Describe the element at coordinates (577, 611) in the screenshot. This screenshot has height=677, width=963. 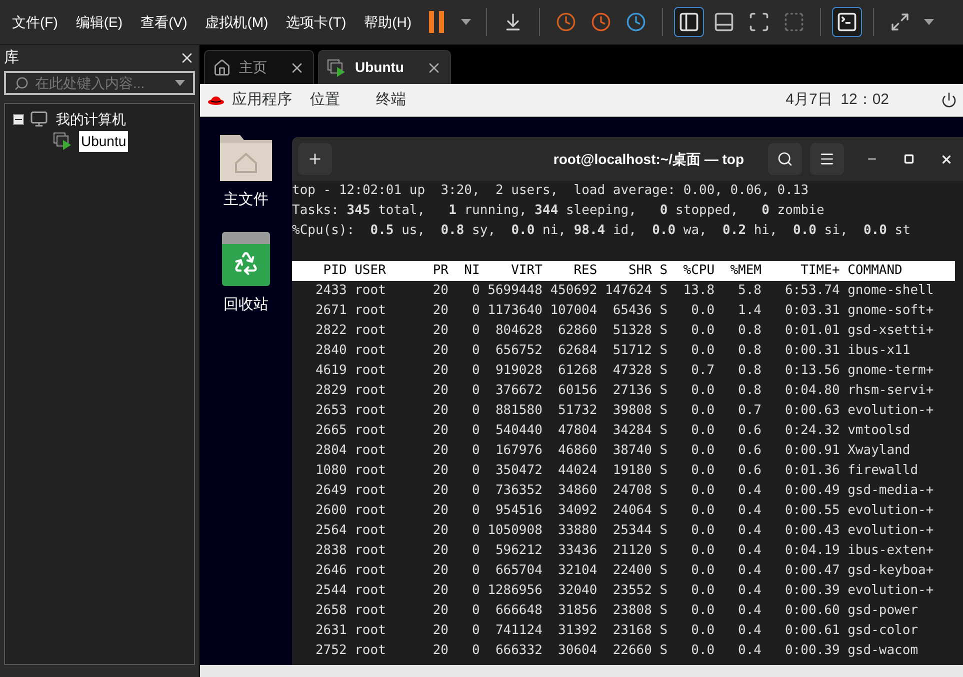
I see `table-cell-text: 31856` at that location.